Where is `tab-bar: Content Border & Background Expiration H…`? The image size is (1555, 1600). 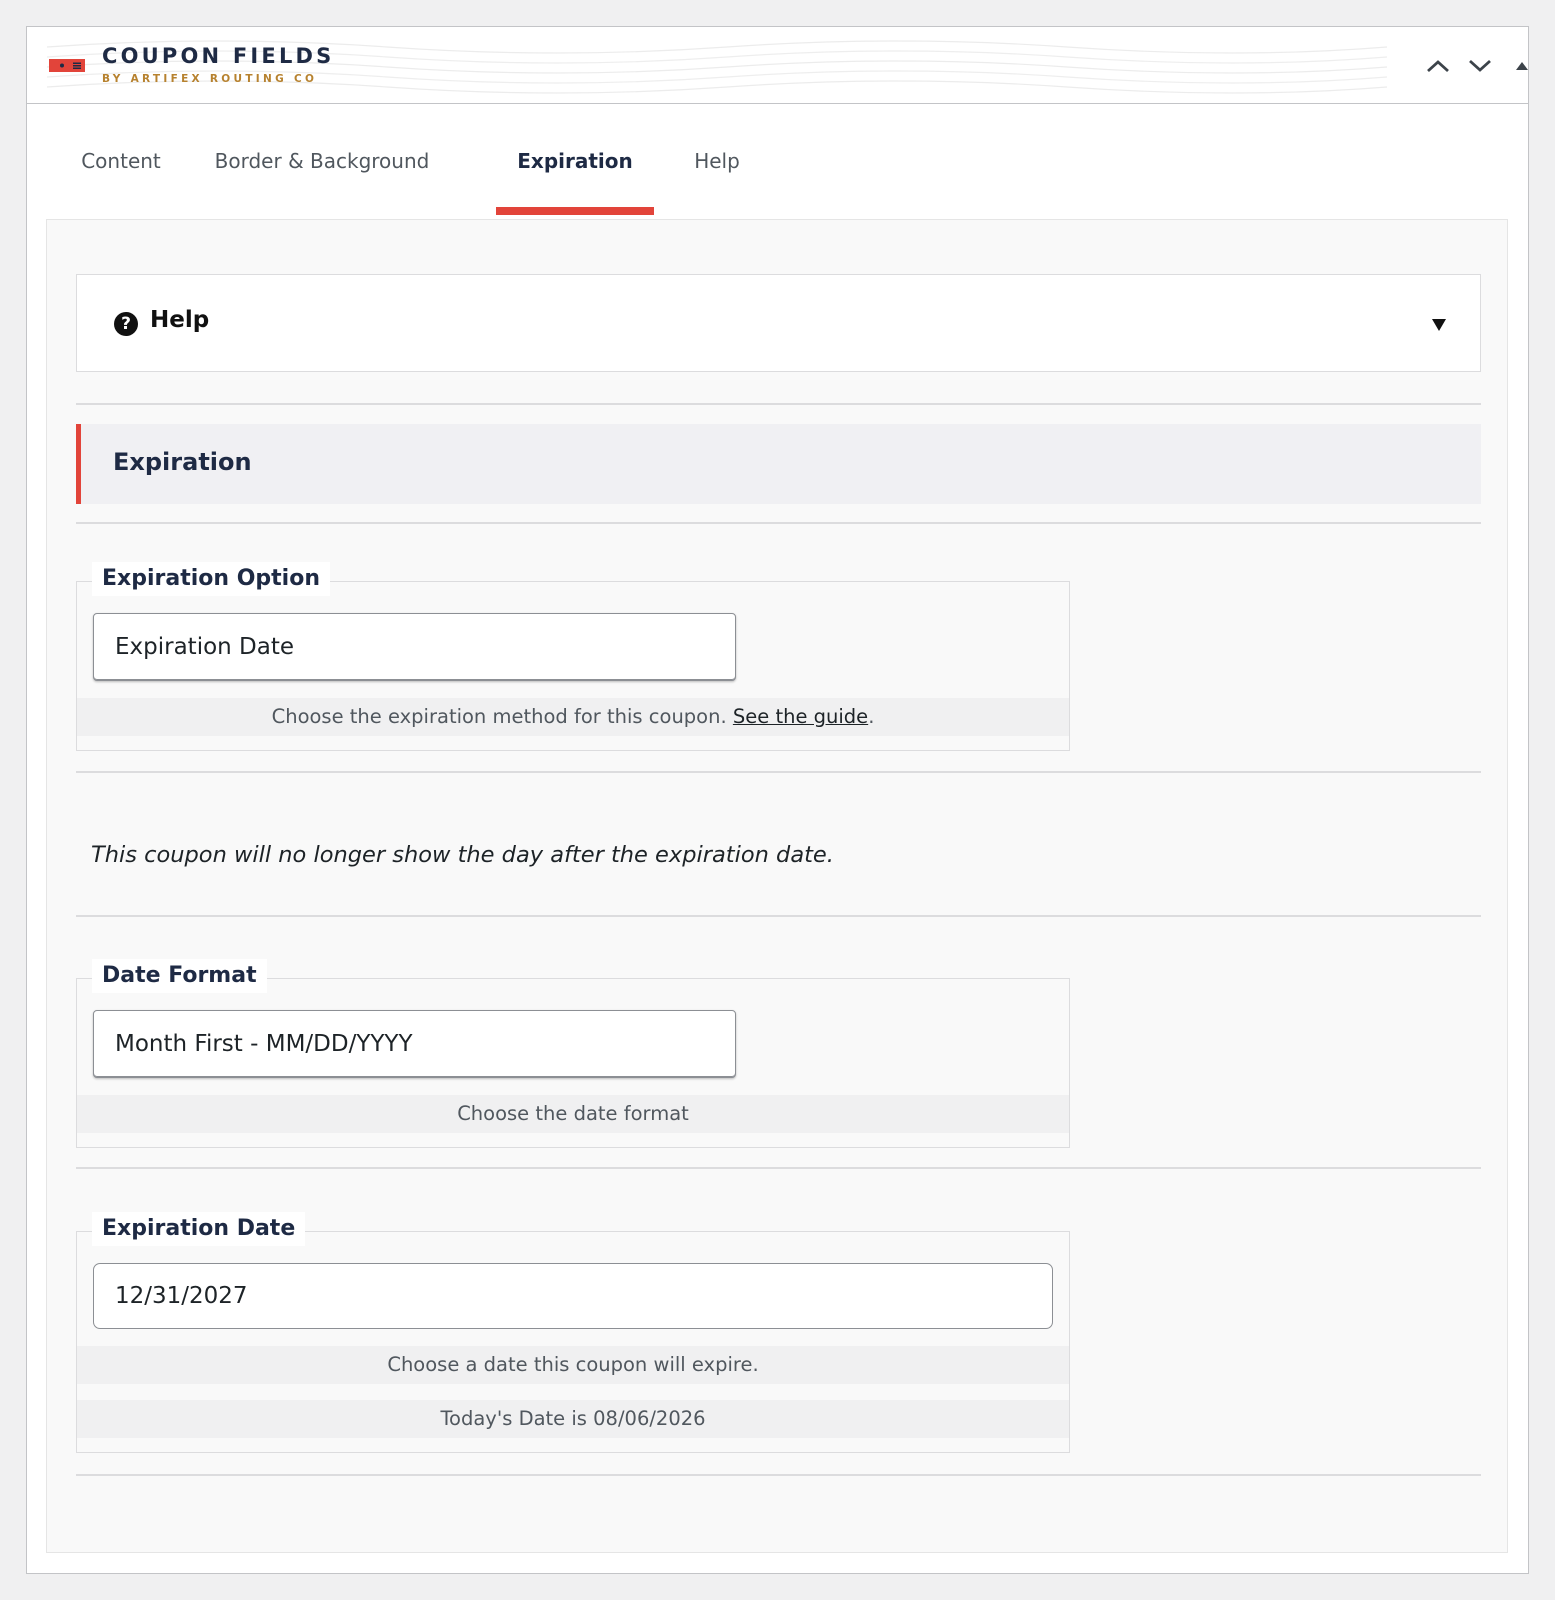
tab-bar: Content Border & Background Expiration H… is located at coordinates (777, 161).